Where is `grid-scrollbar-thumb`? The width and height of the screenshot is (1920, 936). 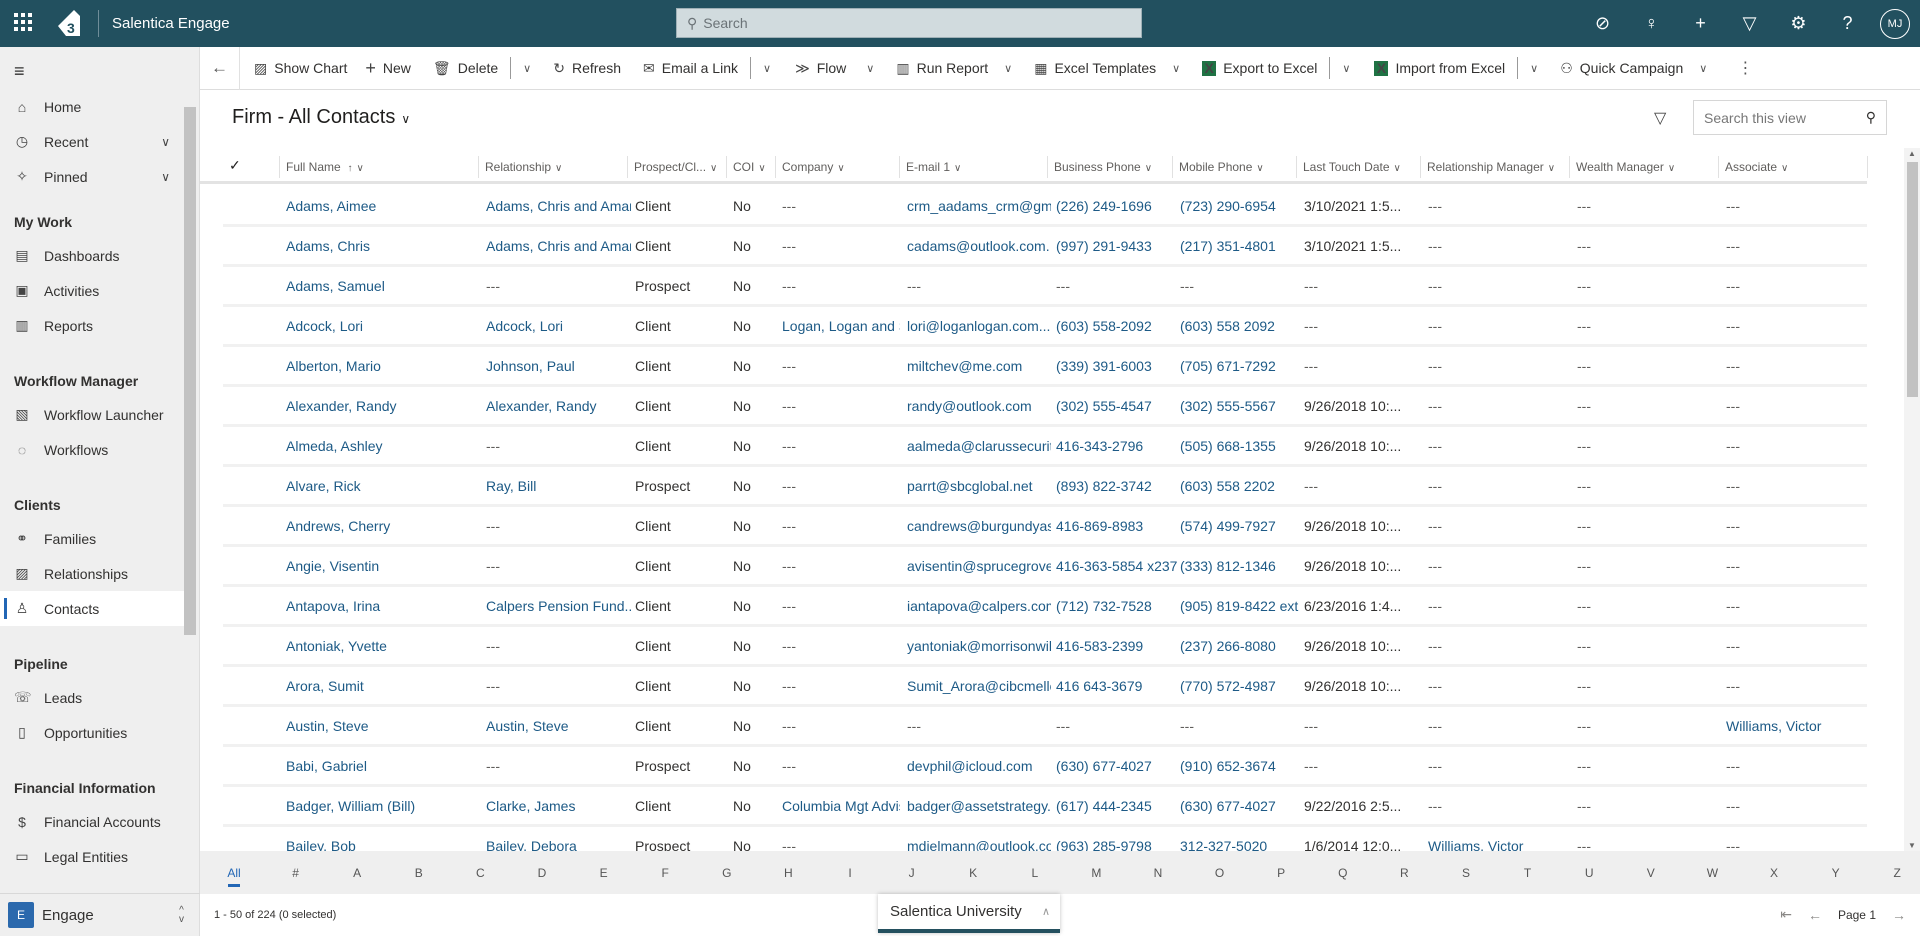 grid-scrollbar-thumb is located at coordinates (1912, 279).